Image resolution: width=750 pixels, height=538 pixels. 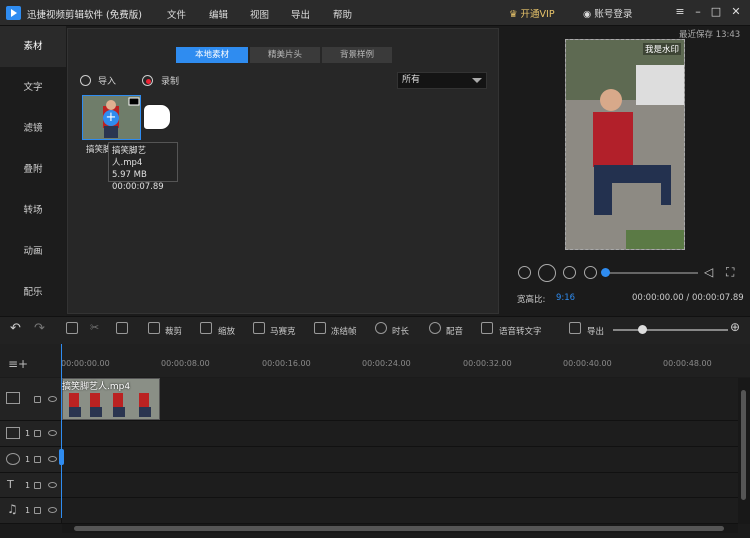 I want to click on crop-button: 裁剪, so click(x=173, y=331).